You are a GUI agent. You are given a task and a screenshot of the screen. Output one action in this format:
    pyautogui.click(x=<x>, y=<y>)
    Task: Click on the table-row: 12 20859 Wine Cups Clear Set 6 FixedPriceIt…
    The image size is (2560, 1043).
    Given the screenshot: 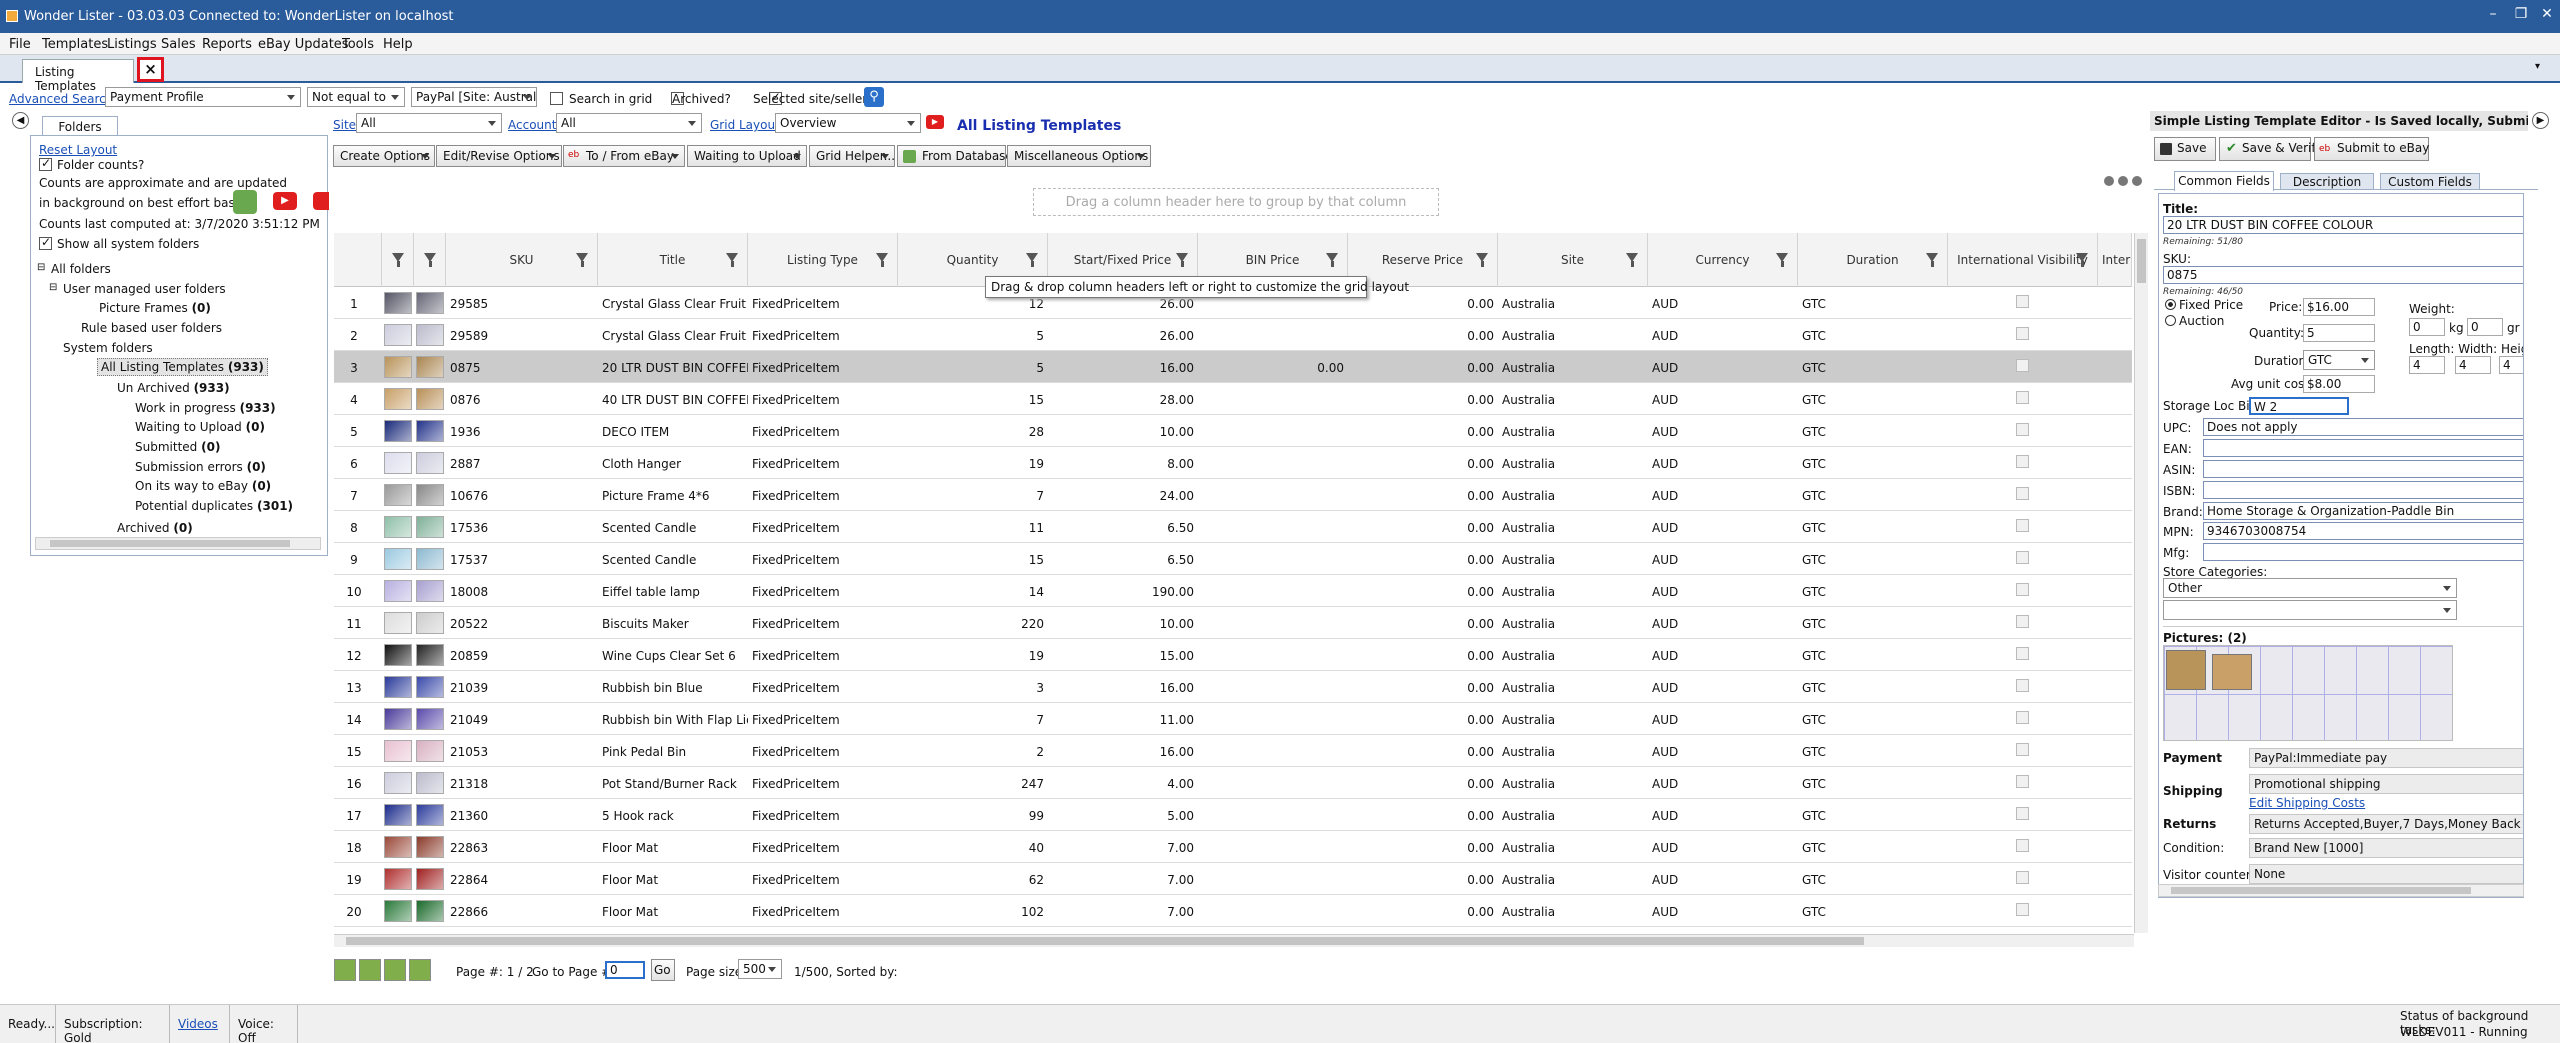 What is the action you would take?
    pyautogui.click(x=1233, y=655)
    